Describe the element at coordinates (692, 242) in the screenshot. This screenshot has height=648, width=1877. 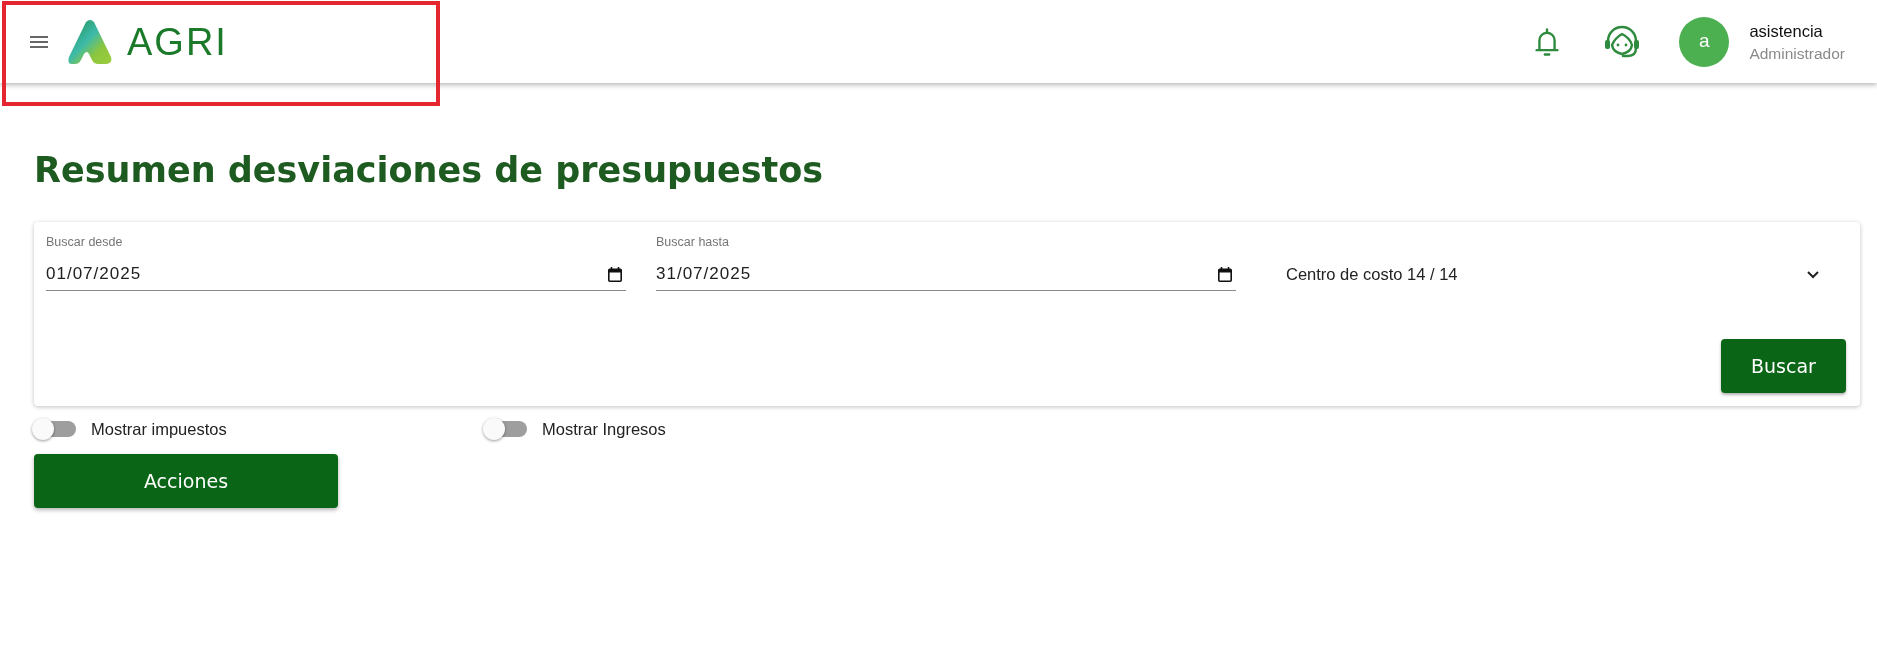
I see `field-label: Buscar hasta` at that location.